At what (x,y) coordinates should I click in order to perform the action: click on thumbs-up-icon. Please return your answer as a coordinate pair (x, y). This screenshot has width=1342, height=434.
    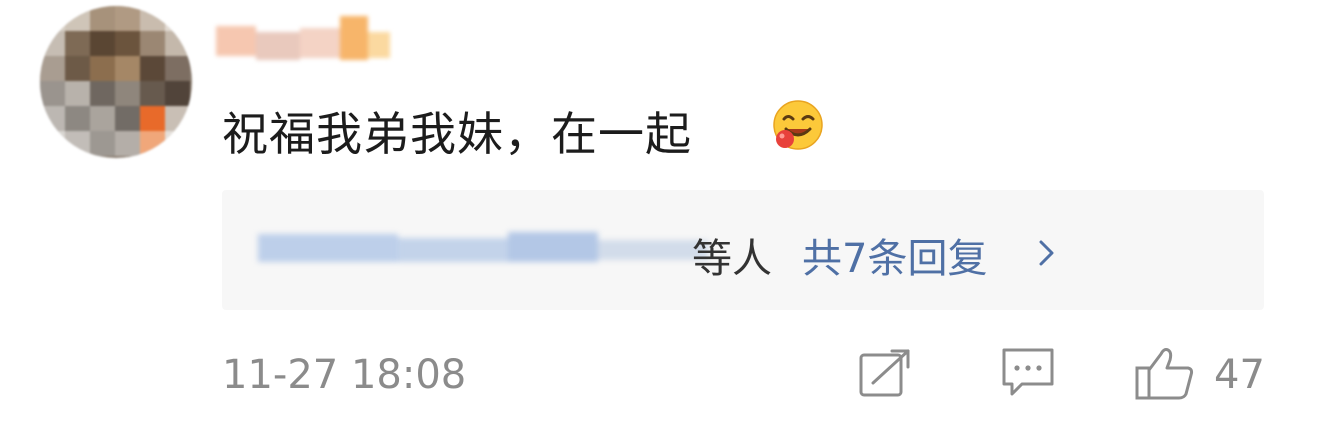
    Looking at the image, I should click on (1165, 373).